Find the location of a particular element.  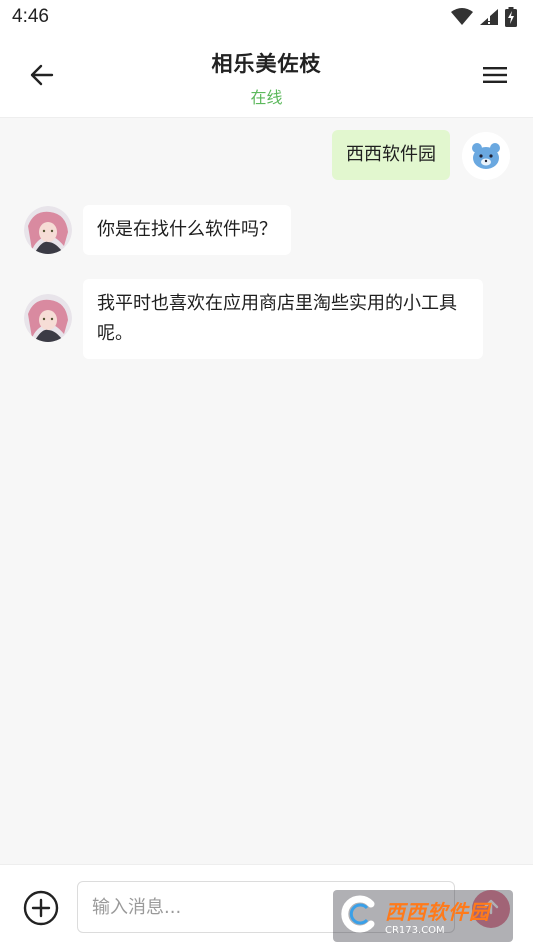

add-button is located at coordinates (41, 908).